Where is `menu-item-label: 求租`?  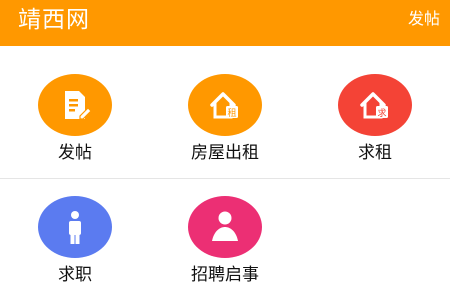
menu-item-label: 求租 is located at coordinates (375, 153).